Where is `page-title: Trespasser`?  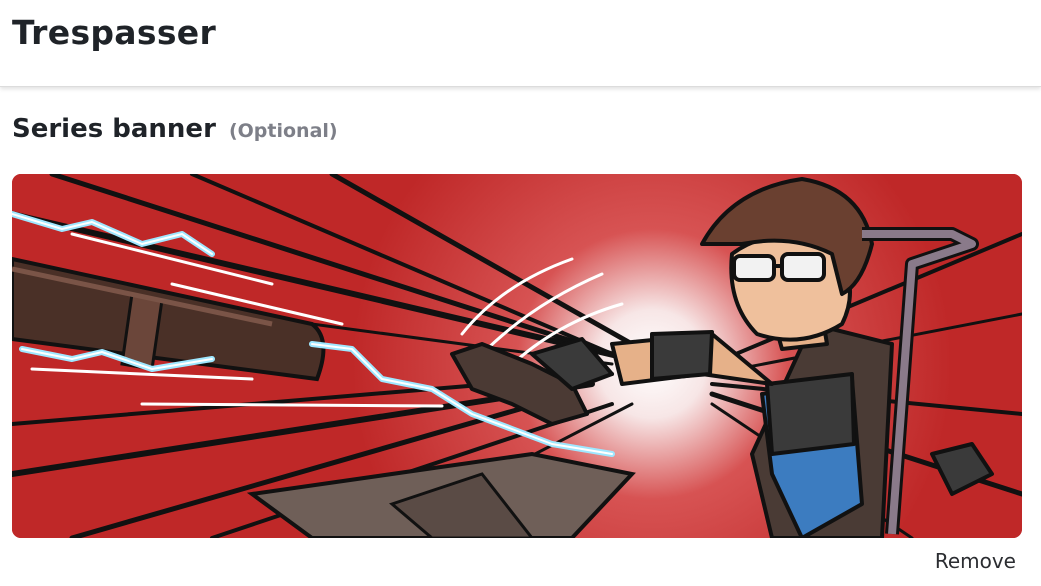
page-title: Trespasser is located at coordinates (114, 32).